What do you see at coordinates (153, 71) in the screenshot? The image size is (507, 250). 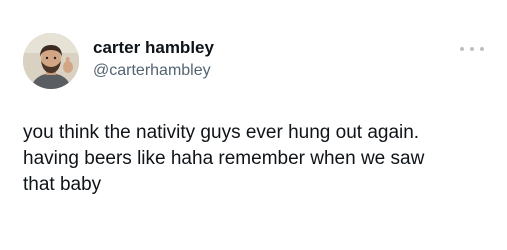 I see `user-handle: @carterhambley` at bounding box center [153, 71].